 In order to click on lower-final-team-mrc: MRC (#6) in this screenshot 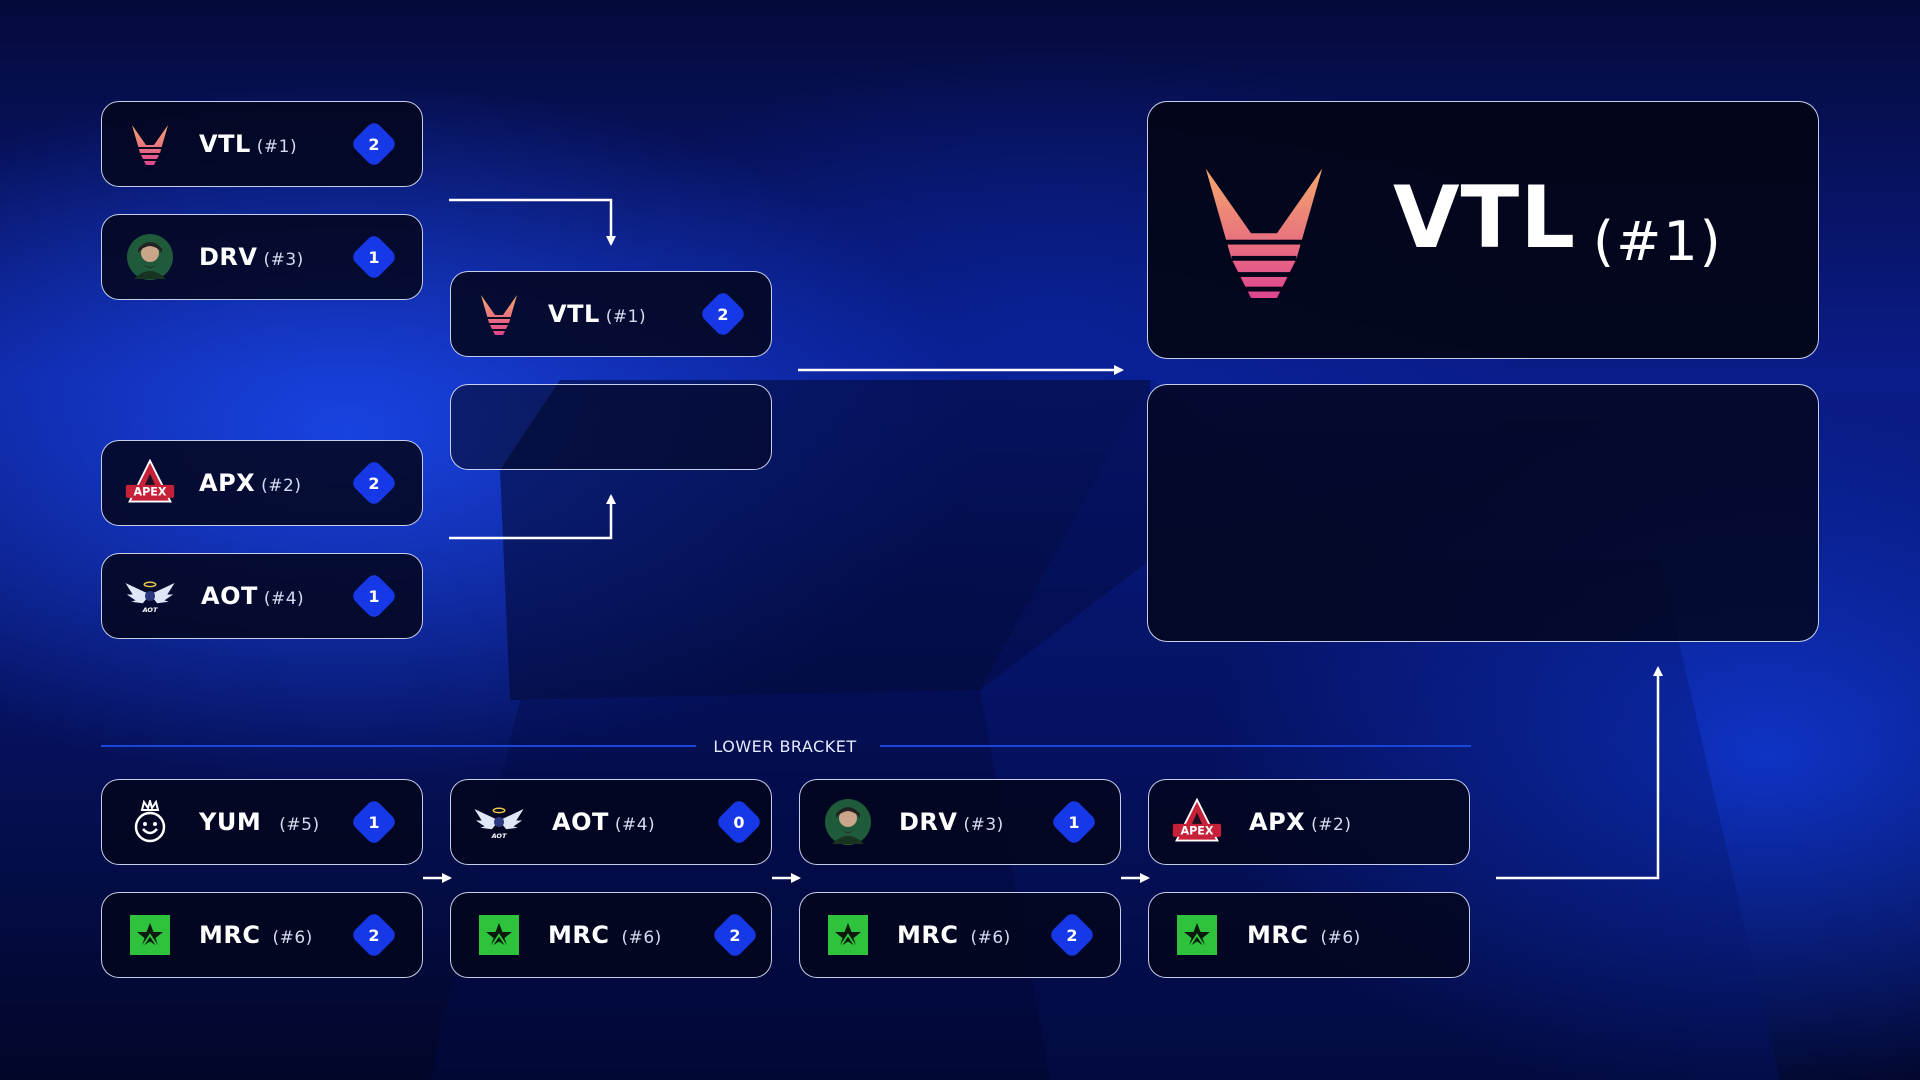, I will do `click(1309, 935)`.